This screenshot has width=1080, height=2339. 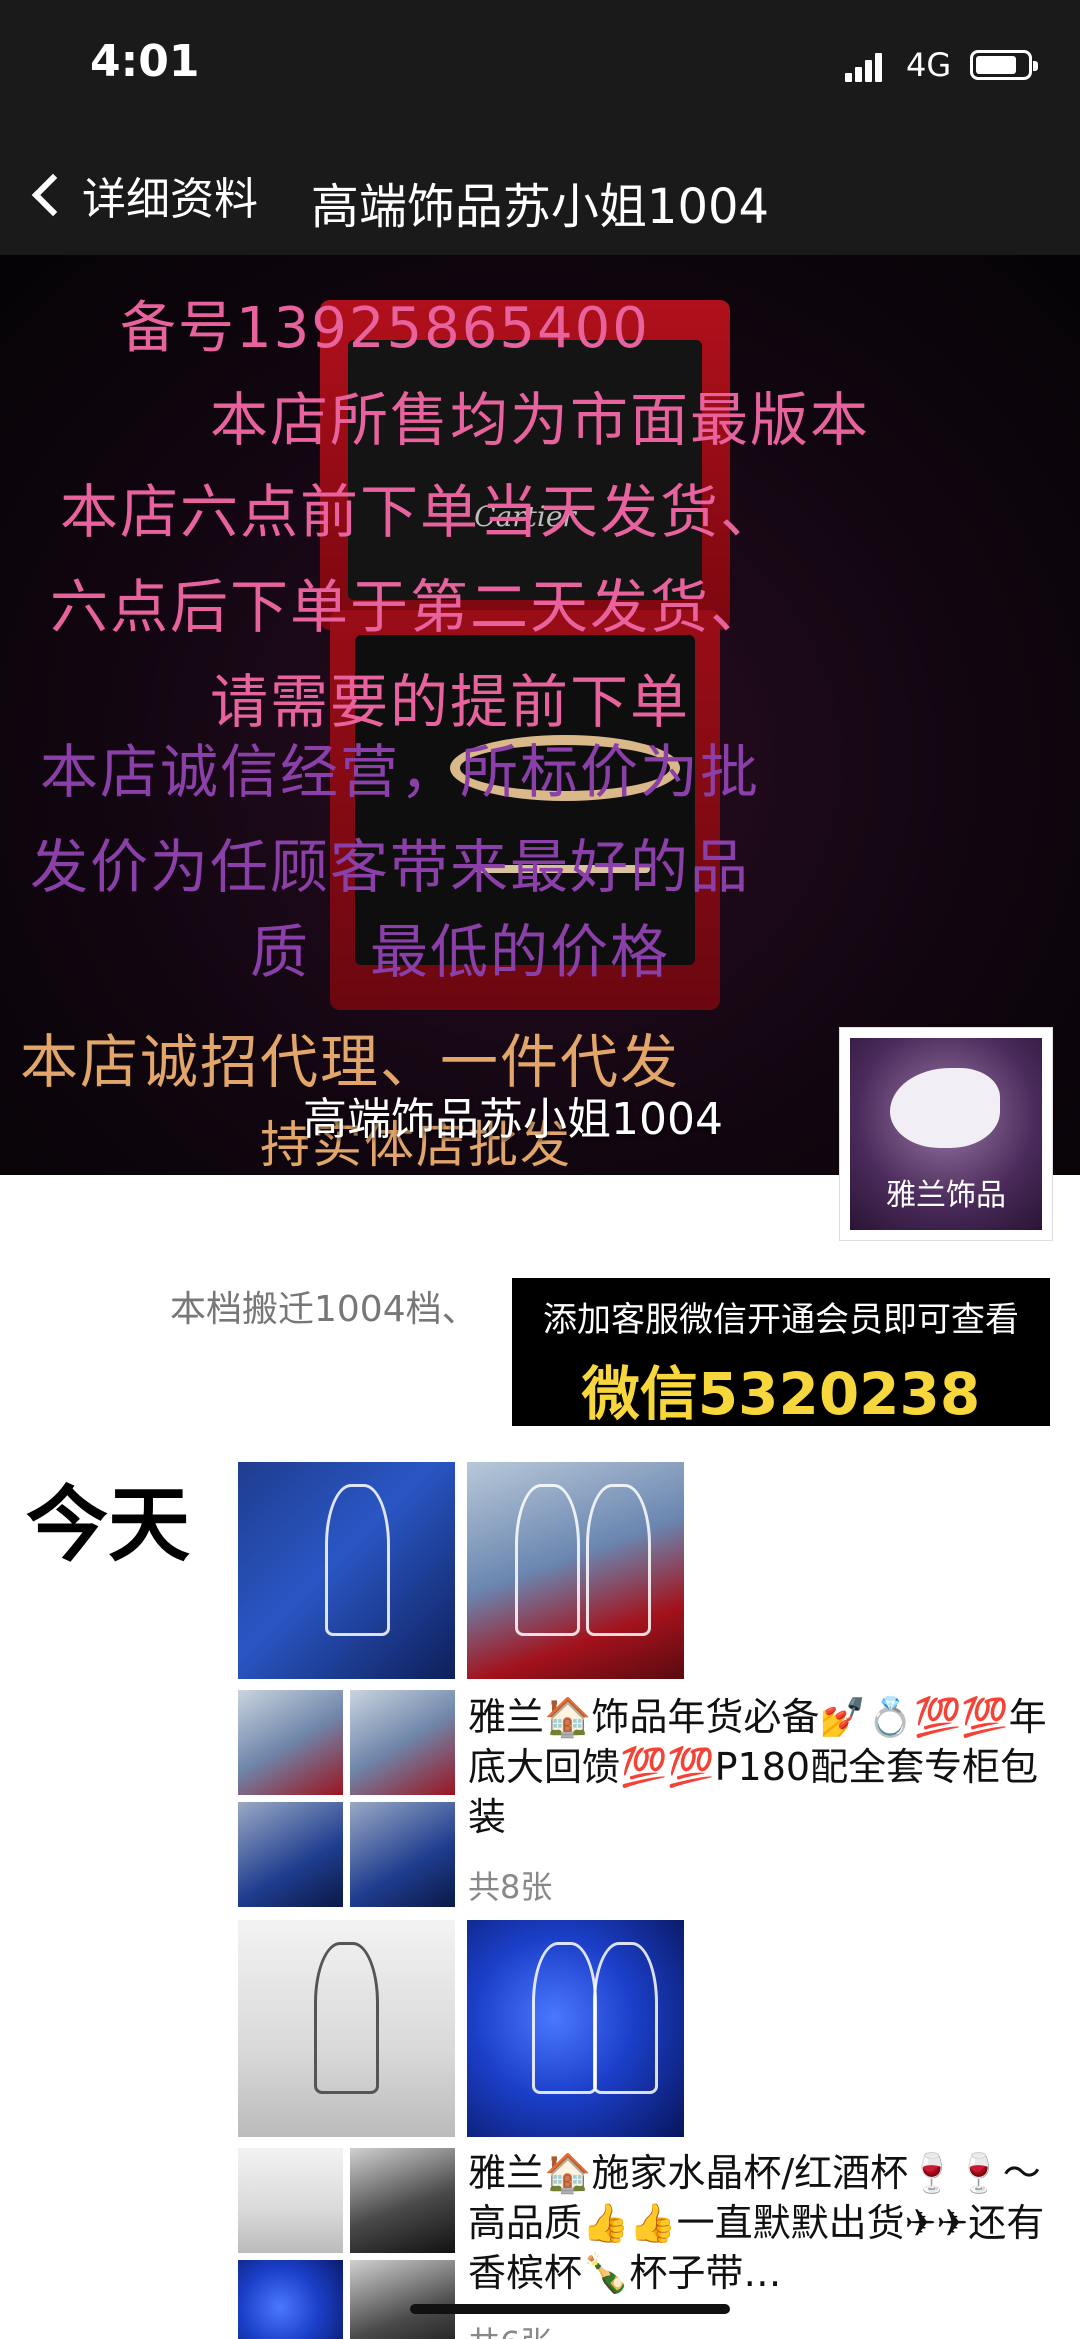 I want to click on post-caption: 雅兰🏠饰品年货必备💅💍💯💯年底大回馈💯💯P180配全套专柜包装, so click(x=758, y=1767).